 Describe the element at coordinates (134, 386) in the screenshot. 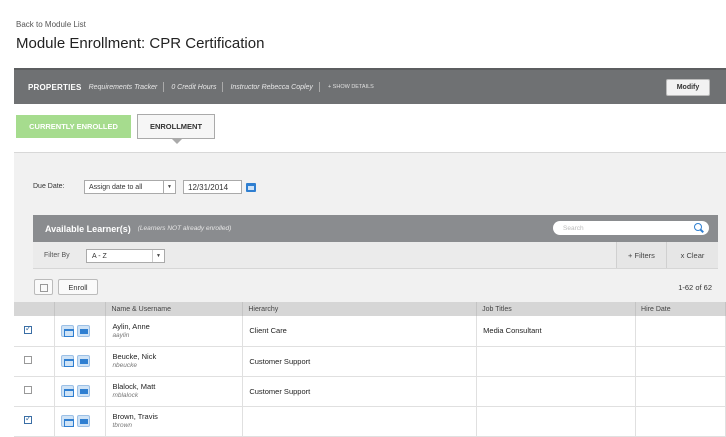

I see `learner-name: Blalock, Matt` at that location.